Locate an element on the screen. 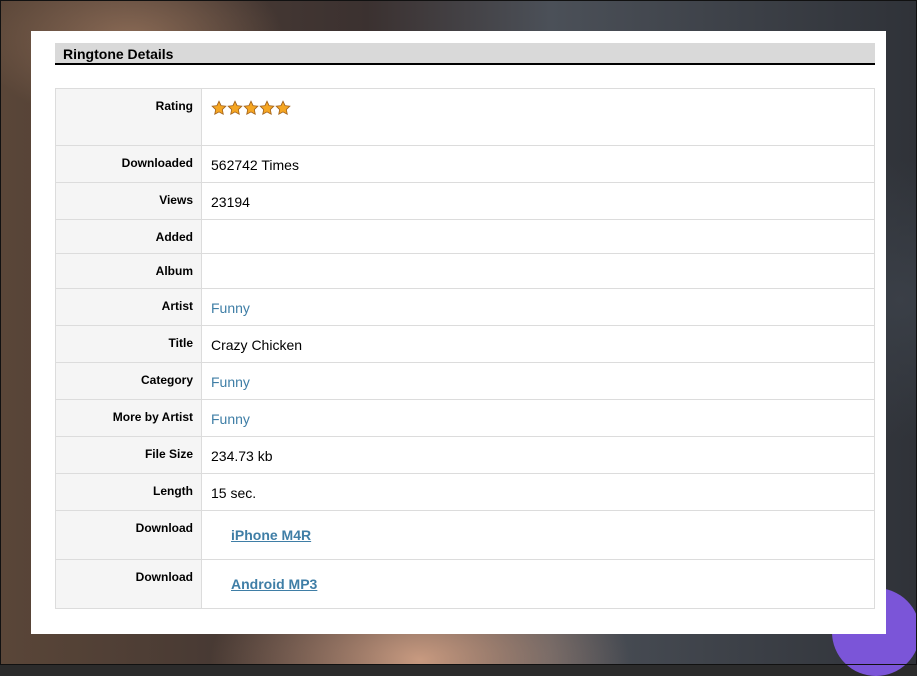 The image size is (917, 676). row-label: Album is located at coordinates (128, 271).